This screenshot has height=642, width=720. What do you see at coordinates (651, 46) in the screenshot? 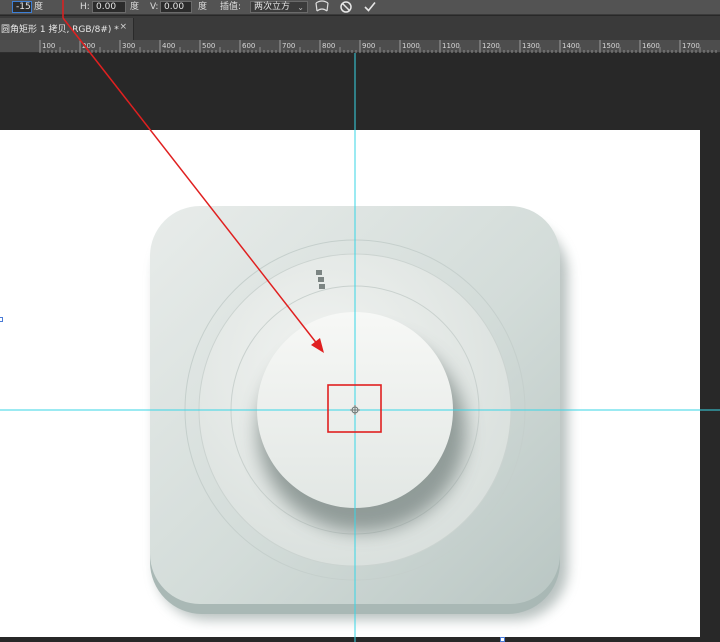
I see `ruler-label: 1600` at bounding box center [651, 46].